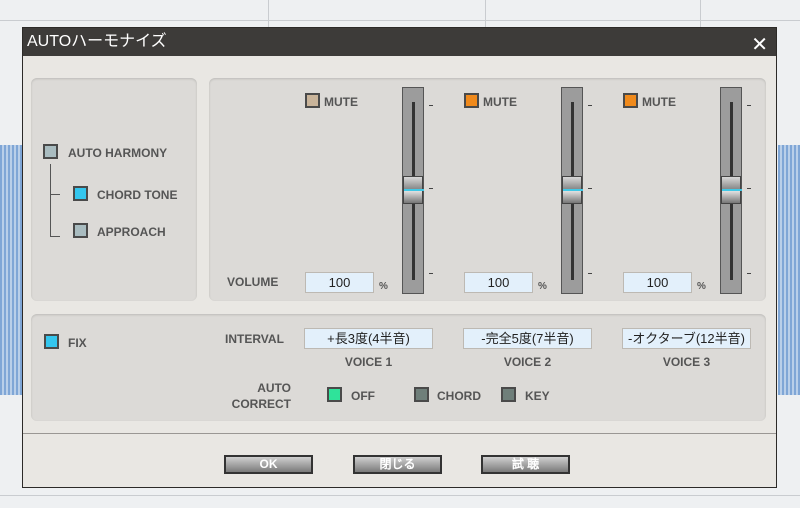  Describe the element at coordinates (97, 41) in the screenshot. I see `dialog-title: AUTOハーモナイズ` at that location.